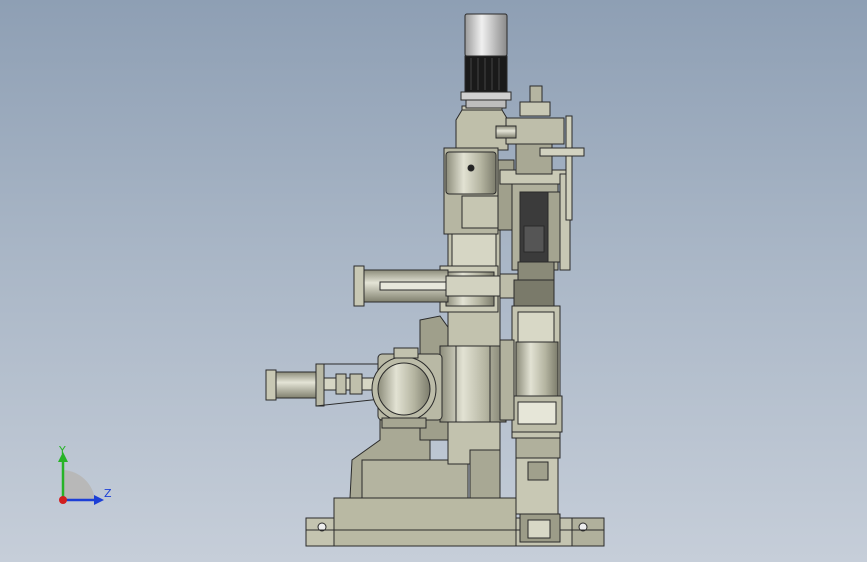 This screenshot has width=867, height=562. Describe the element at coordinates (531, 372) in the screenshot. I see `wheel-housing` at that location.